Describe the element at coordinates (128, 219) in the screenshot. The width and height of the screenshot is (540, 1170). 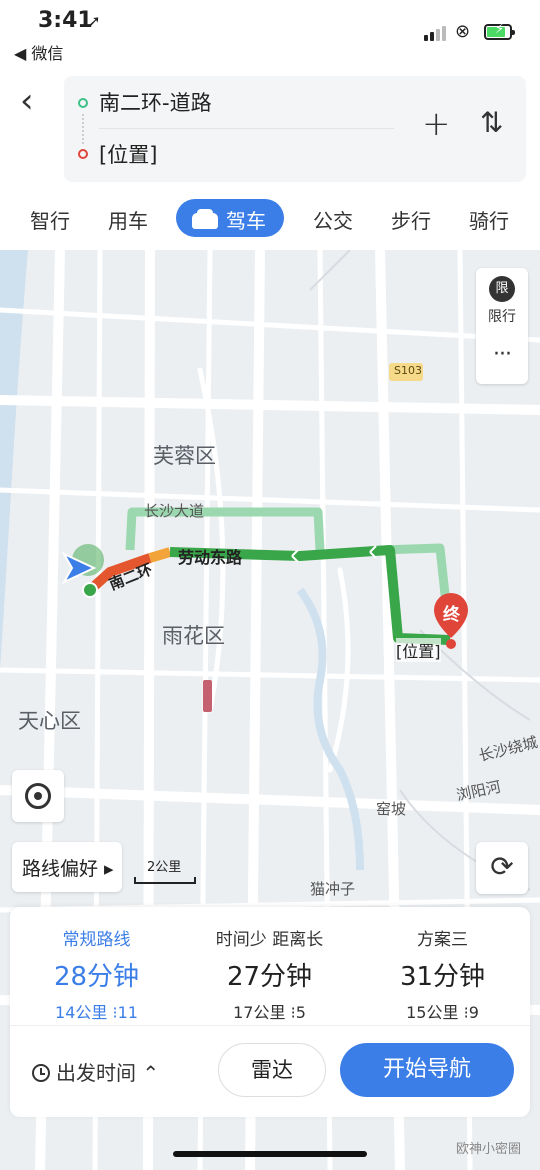
I see `tab-ride: 用车` at that location.